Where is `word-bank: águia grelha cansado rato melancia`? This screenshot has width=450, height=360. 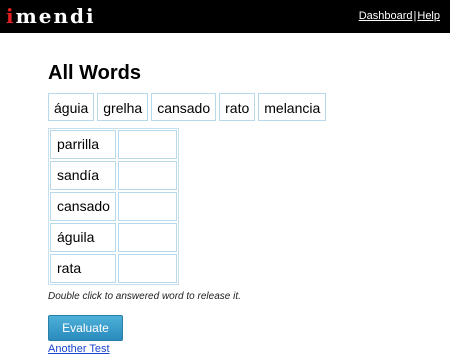 word-bank: águia grelha cansado rato melancia is located at coordinates (187, 107).